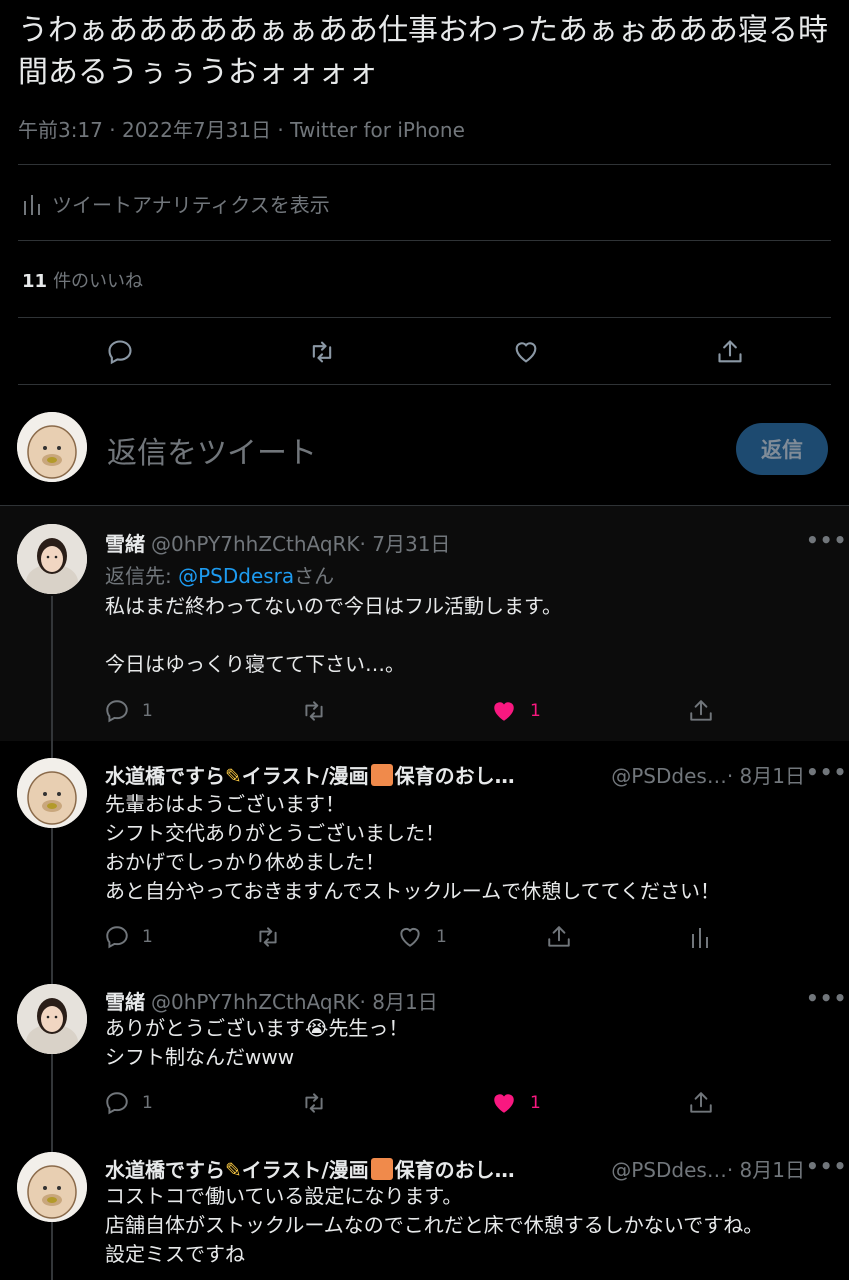 The width and height of the screenshot is (849, 1280). Describe the element at coordinates (98, 281) in the screenshot. I see `likes-label: 件のいいね` at that location.